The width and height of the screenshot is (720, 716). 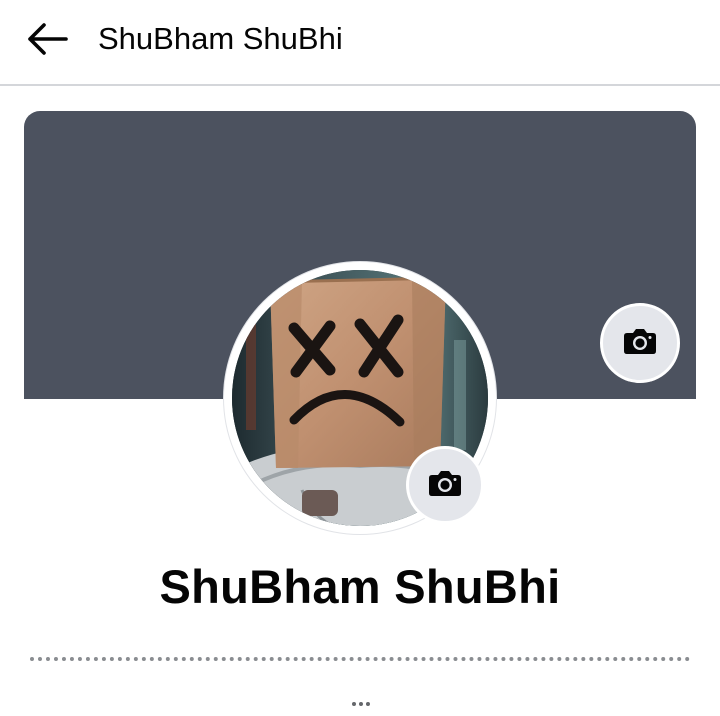 What do you see at coordinates (361, 704) in the screenshot?
I see `more-dots-icon` at bounding box center [361, 704].